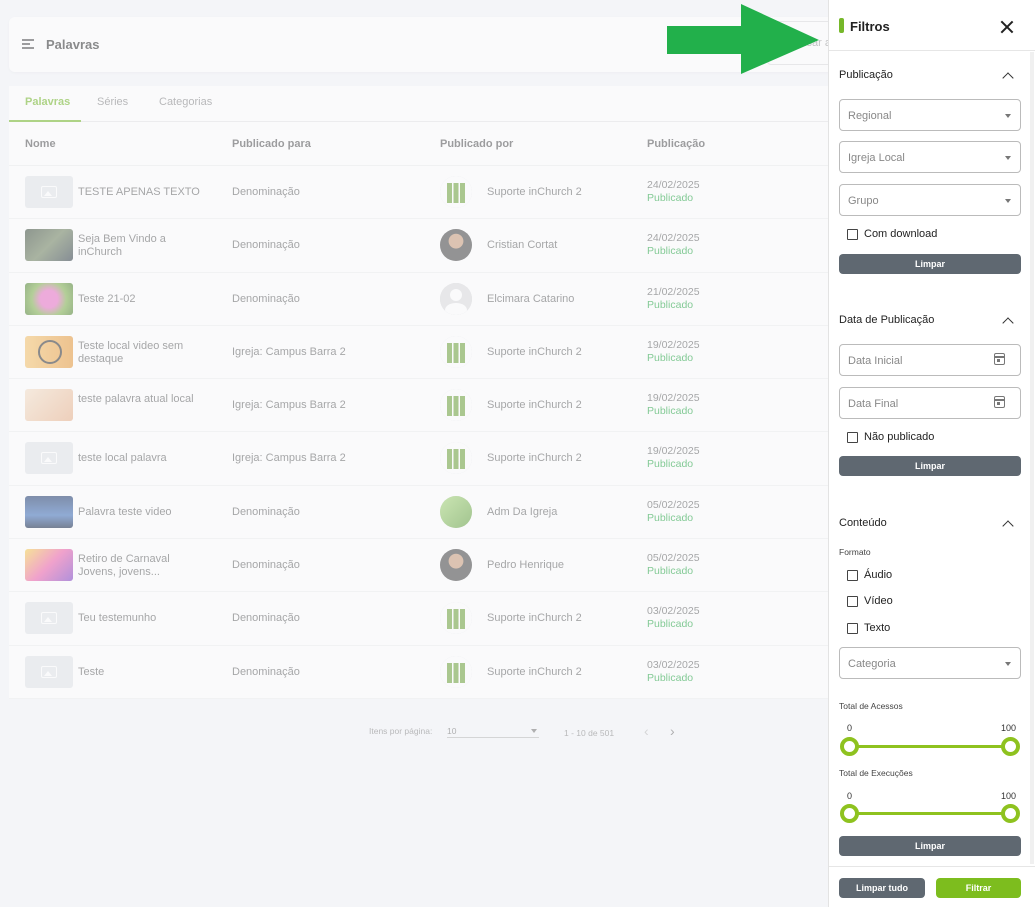 Image resolution: width=1035 pixels, height=907 pixels. I want to click on row-name: Teste 21-02, so click(143, 299).